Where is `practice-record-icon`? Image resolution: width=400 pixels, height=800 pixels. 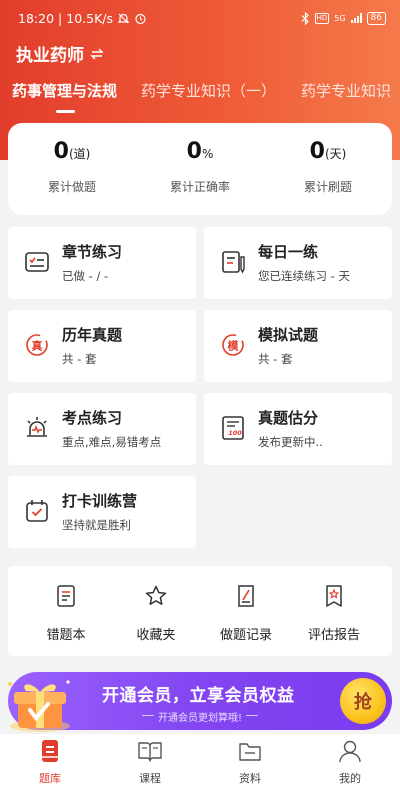
practice-record-icon is located at coordinates (246, 596).